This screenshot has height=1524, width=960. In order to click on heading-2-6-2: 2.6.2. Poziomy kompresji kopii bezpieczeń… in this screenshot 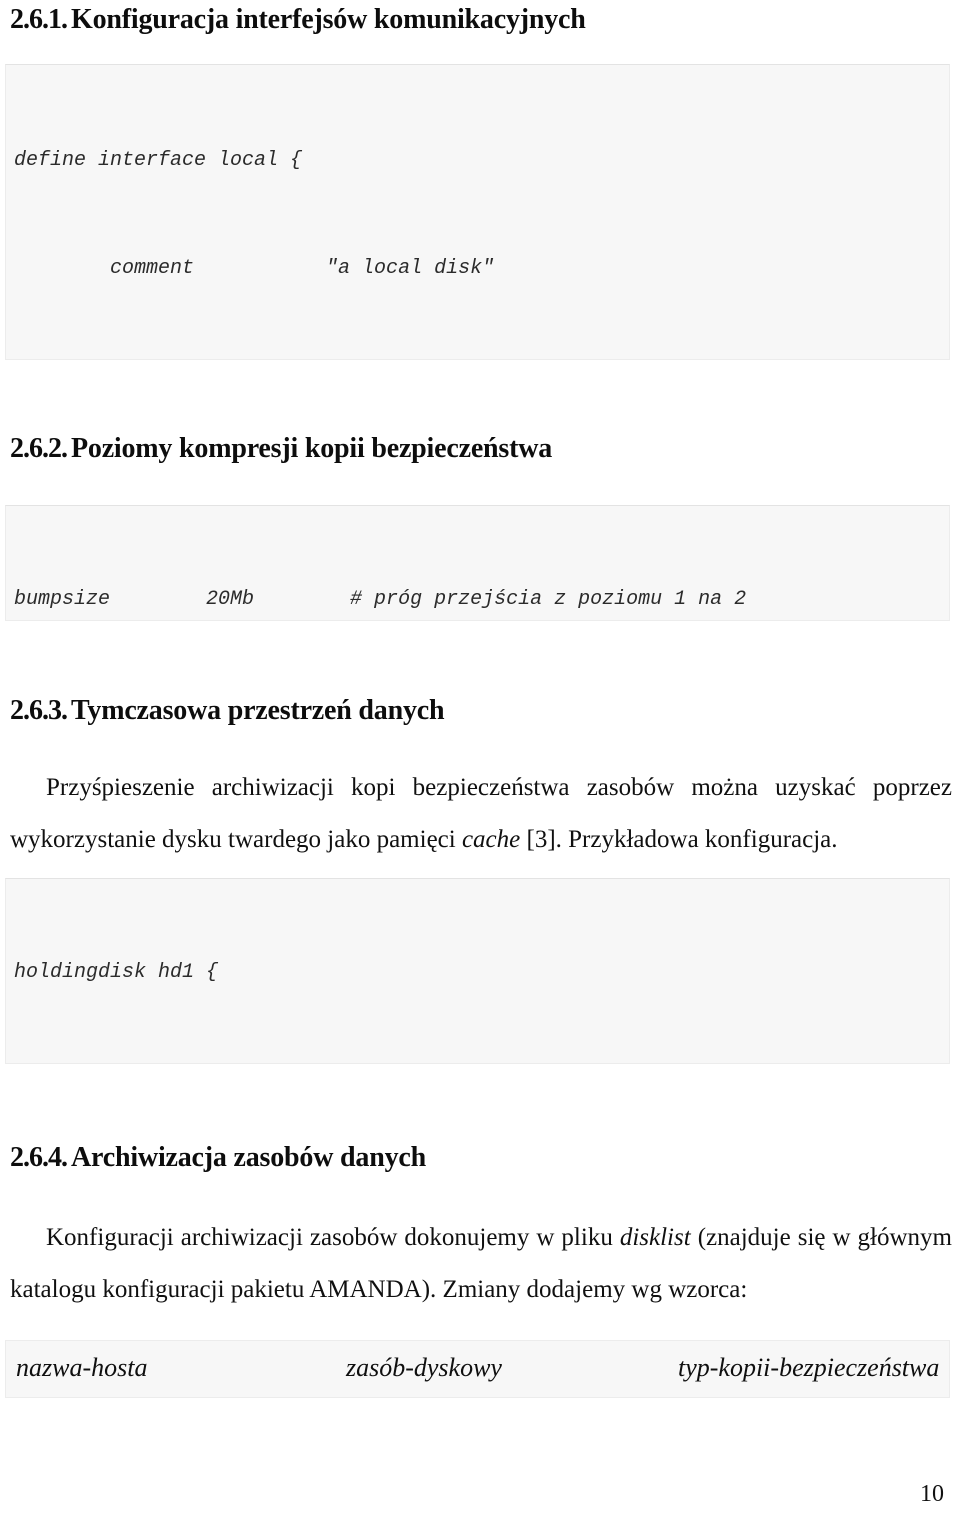, I will do `click(281, 449)`.